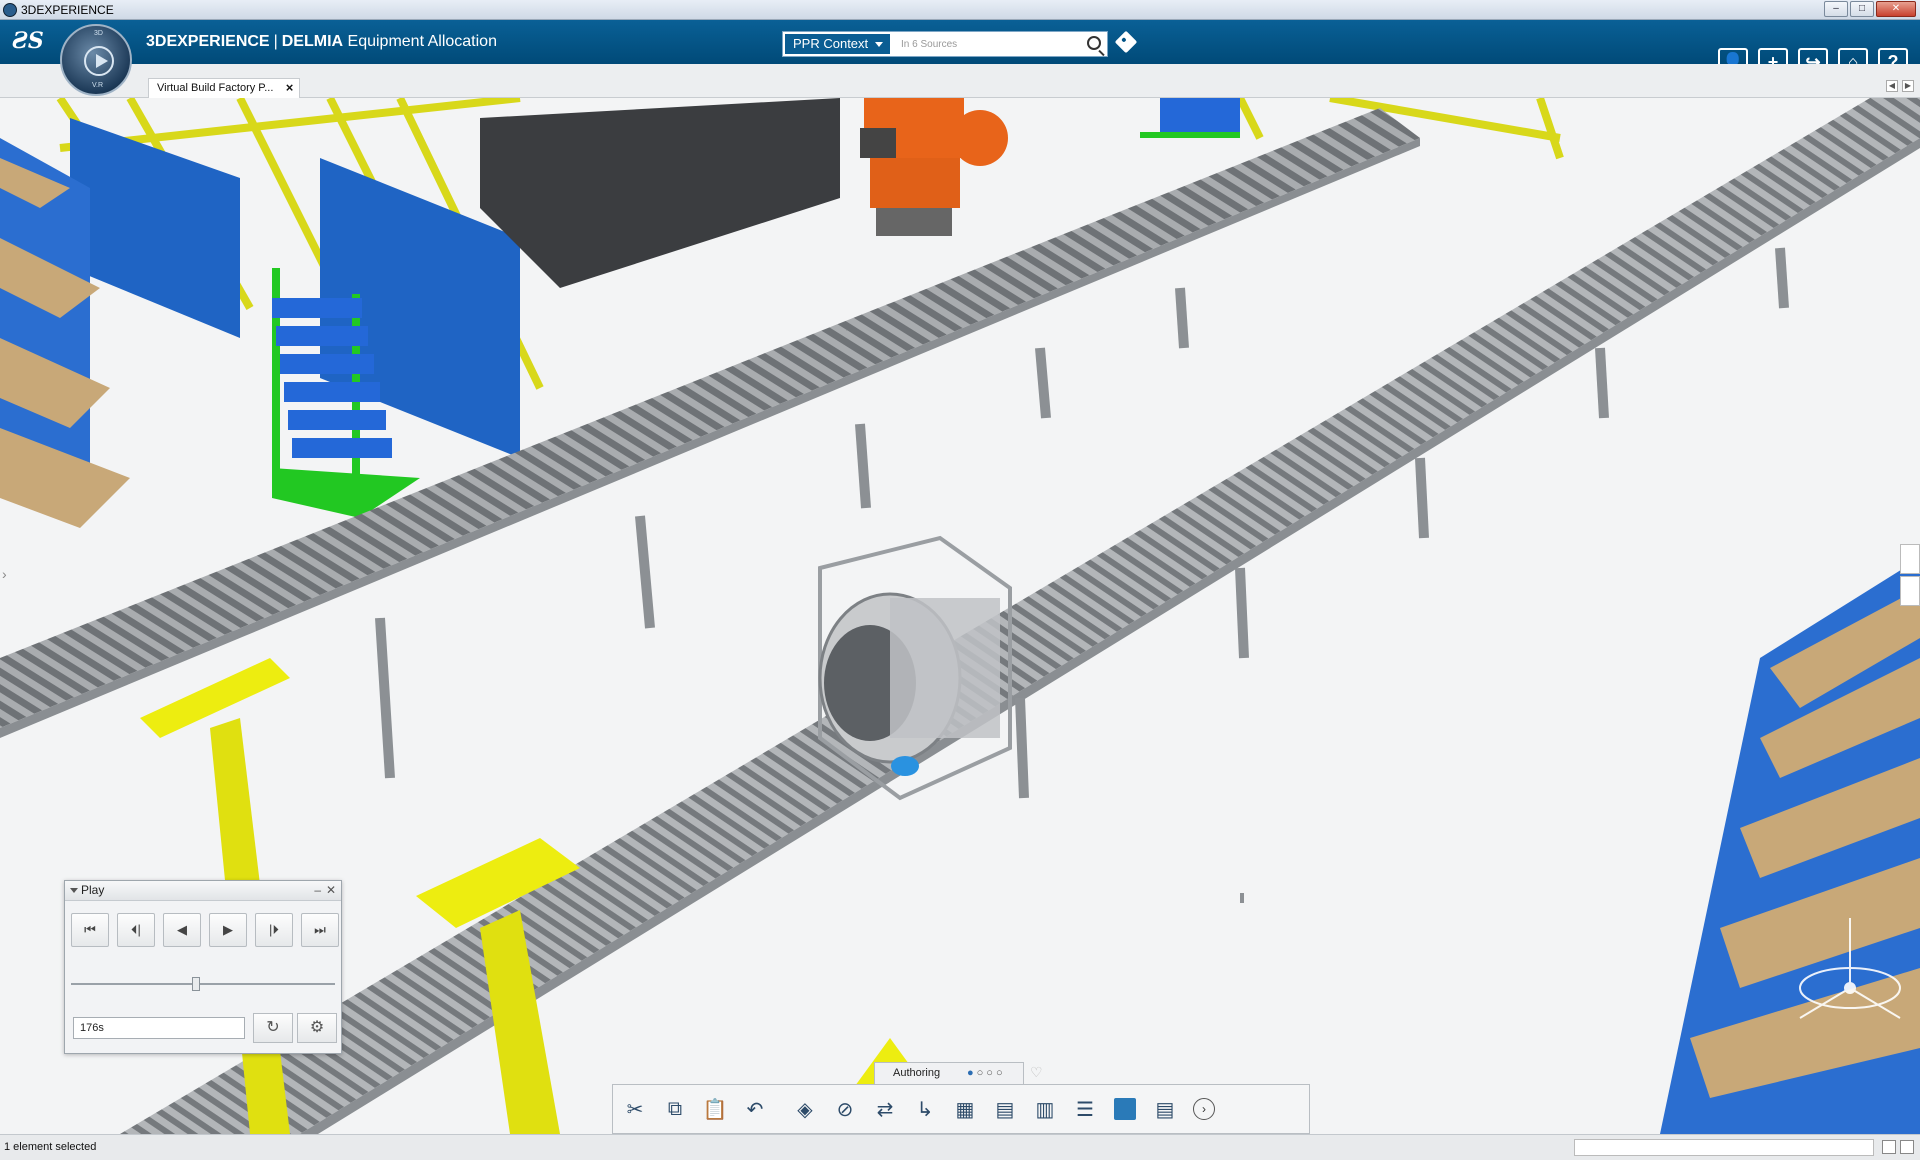 The width and height of the screenshot is (1920, 1160). What do you see at coordinates (90, 930) in the screenshot?
I see `first-frame-button: ⏮` at bounding box center [90, 930].